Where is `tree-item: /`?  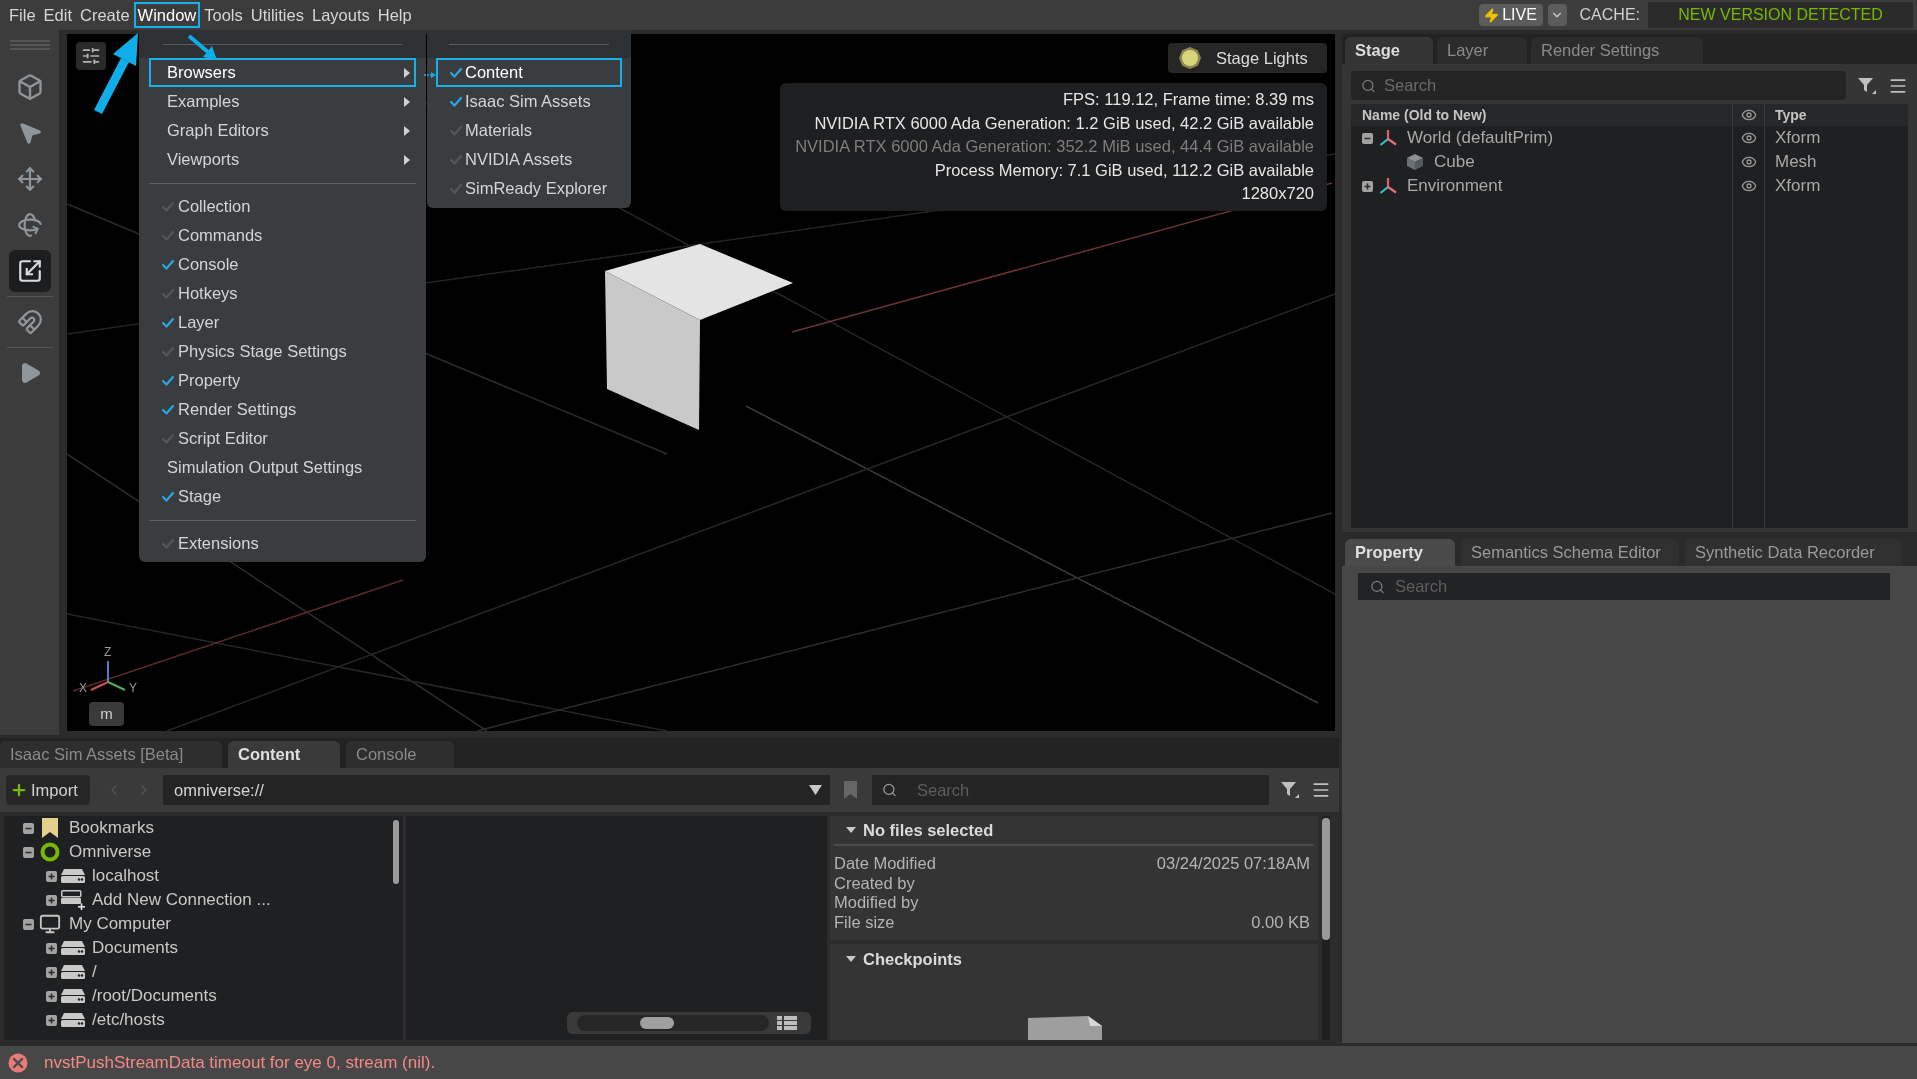 tree-item: / is located at coordinates (94, 972).